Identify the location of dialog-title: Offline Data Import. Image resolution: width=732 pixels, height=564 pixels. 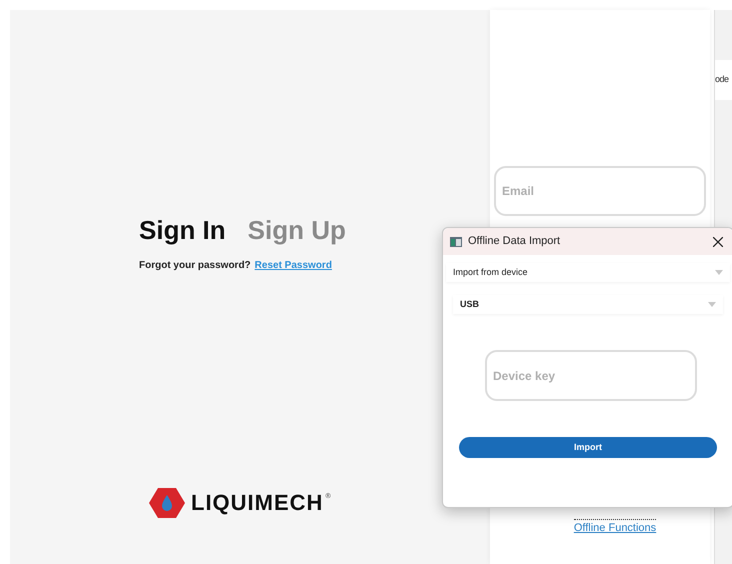
(515, 242).